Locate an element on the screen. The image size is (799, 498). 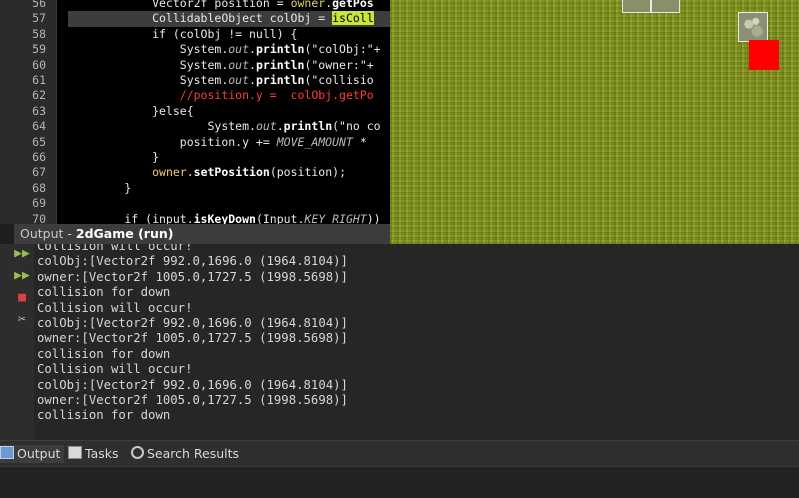
code-token: //position.y = colObj.getPo is located at coordinates (221, 95).